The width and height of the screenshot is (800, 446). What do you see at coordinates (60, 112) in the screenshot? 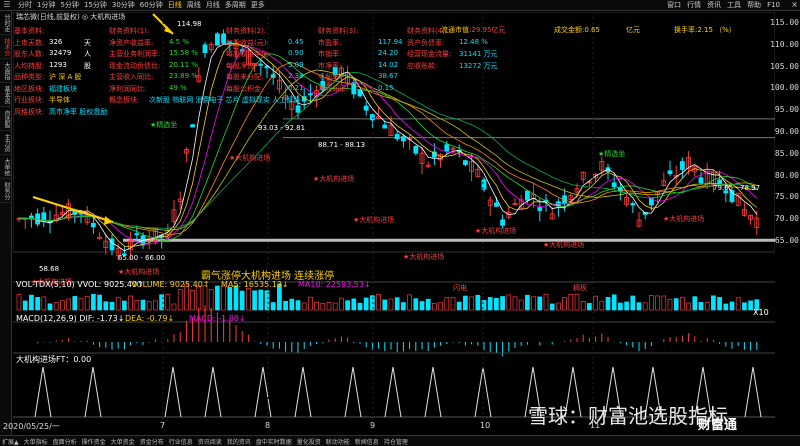
I see `info-row: 风格板块: 高市净率 股权激励` at bounding box center [60, 112].